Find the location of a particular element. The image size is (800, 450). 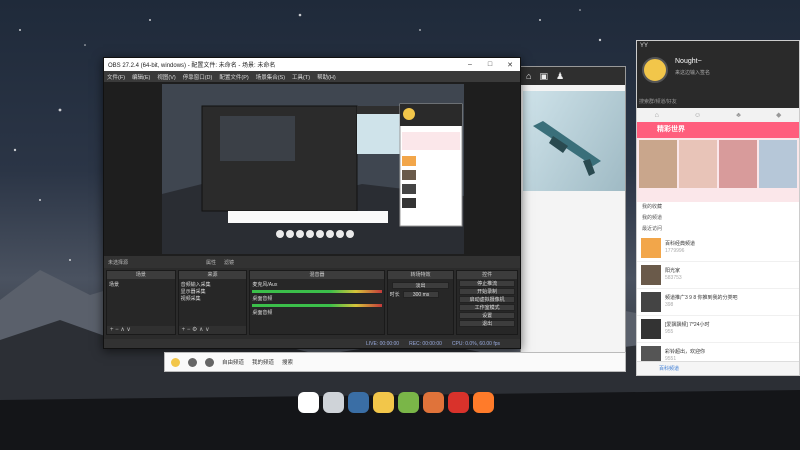

live-timer: LIVE: 00:00:00 is located at coordinates (383, 343).